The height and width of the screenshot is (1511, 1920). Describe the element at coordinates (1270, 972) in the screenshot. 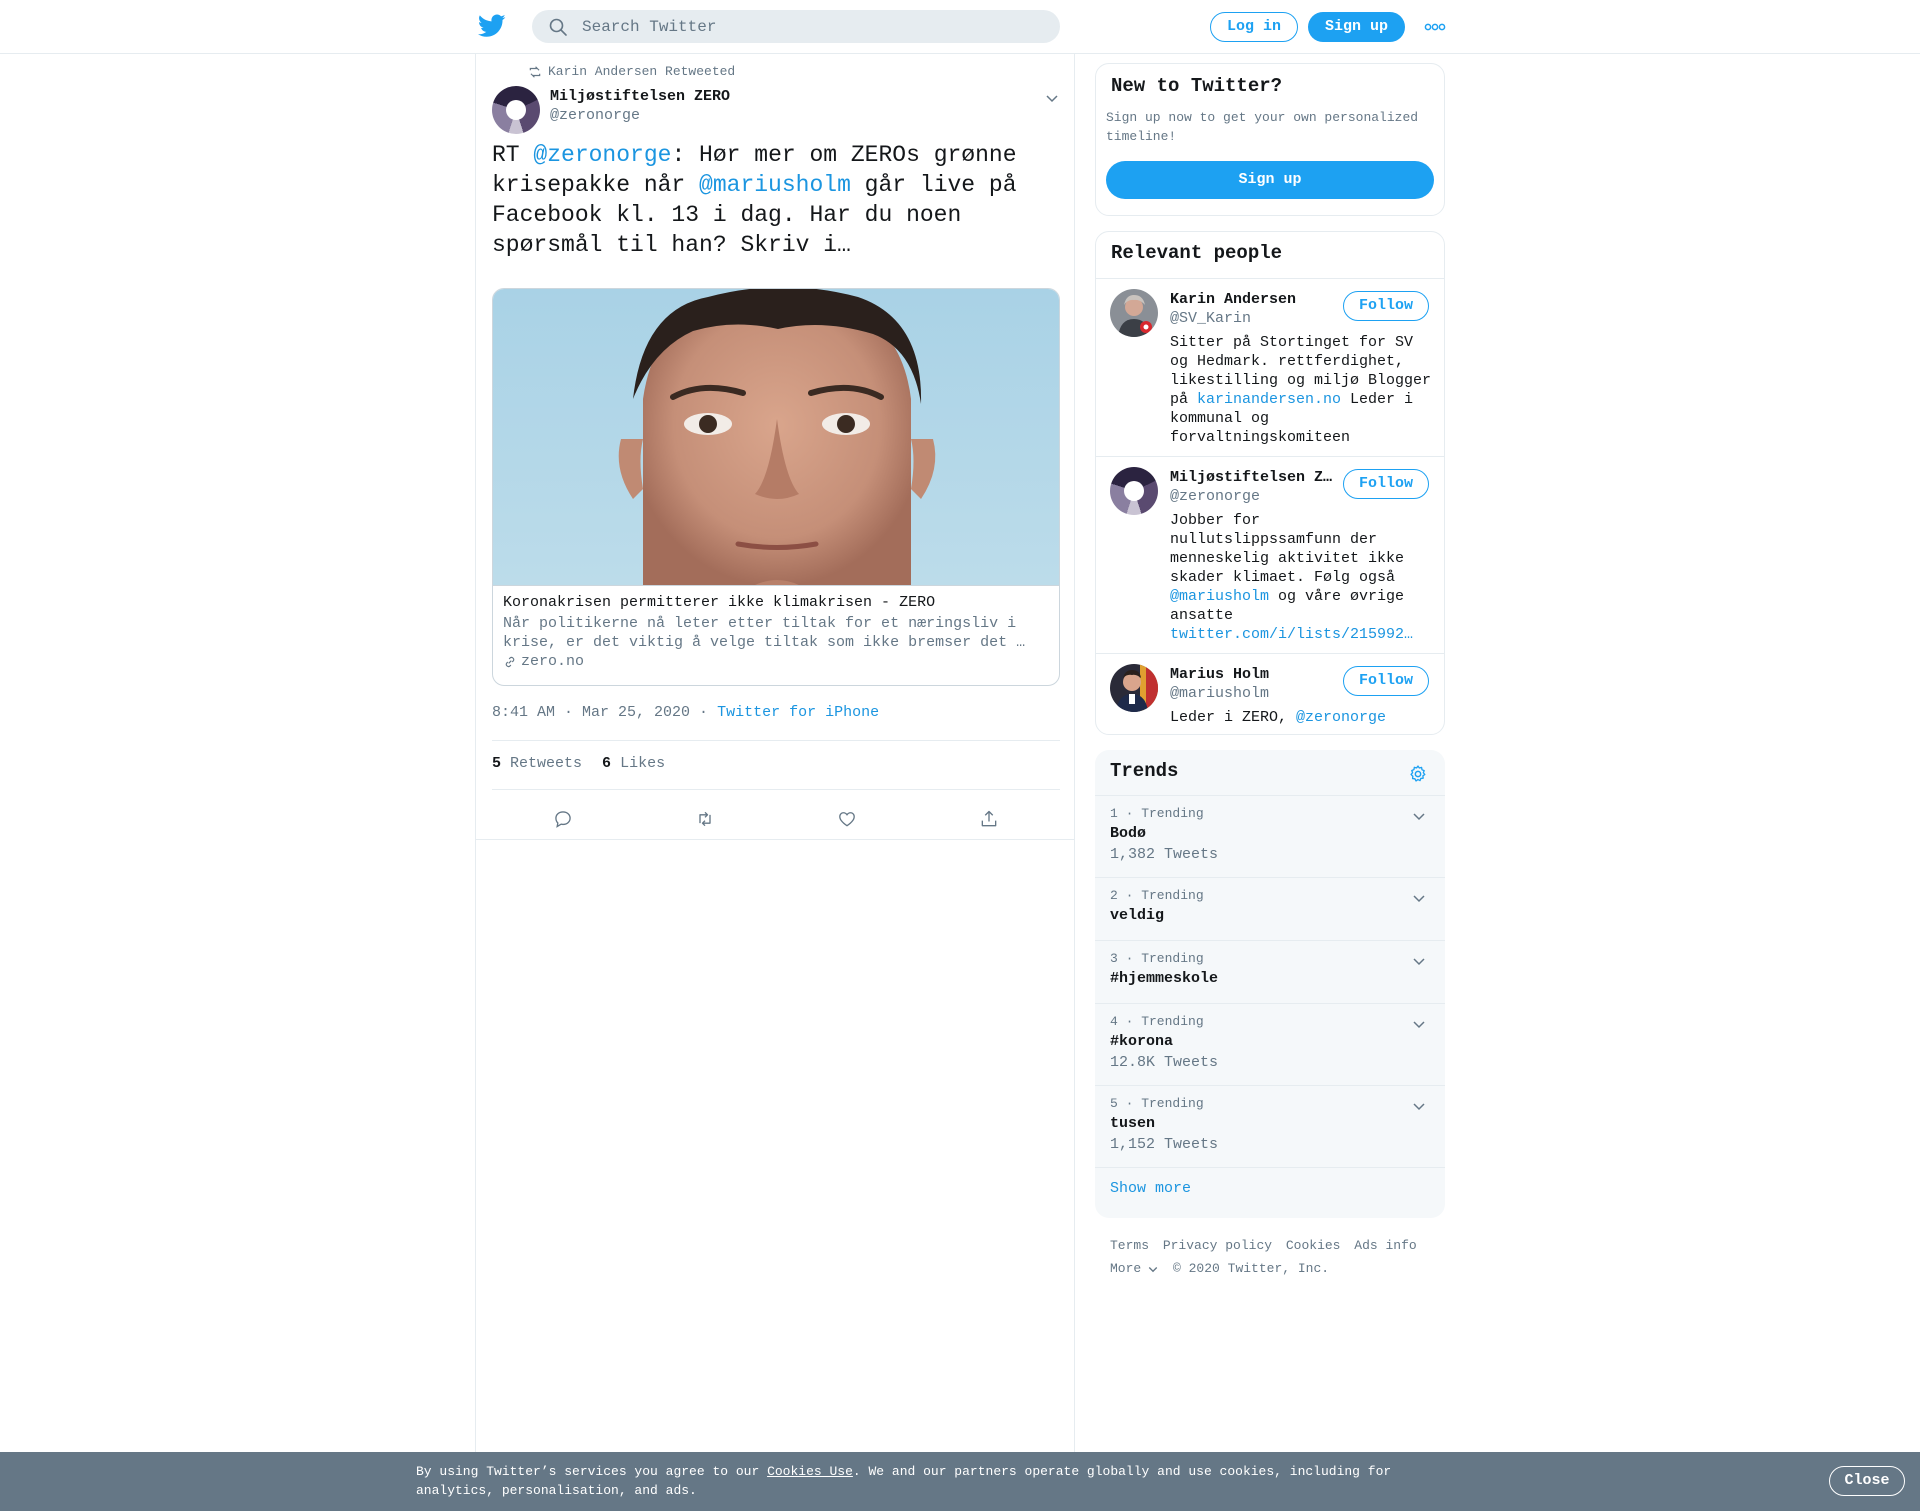

I see `trend-item: 3 · Trending #hjemmeskole` at that location.